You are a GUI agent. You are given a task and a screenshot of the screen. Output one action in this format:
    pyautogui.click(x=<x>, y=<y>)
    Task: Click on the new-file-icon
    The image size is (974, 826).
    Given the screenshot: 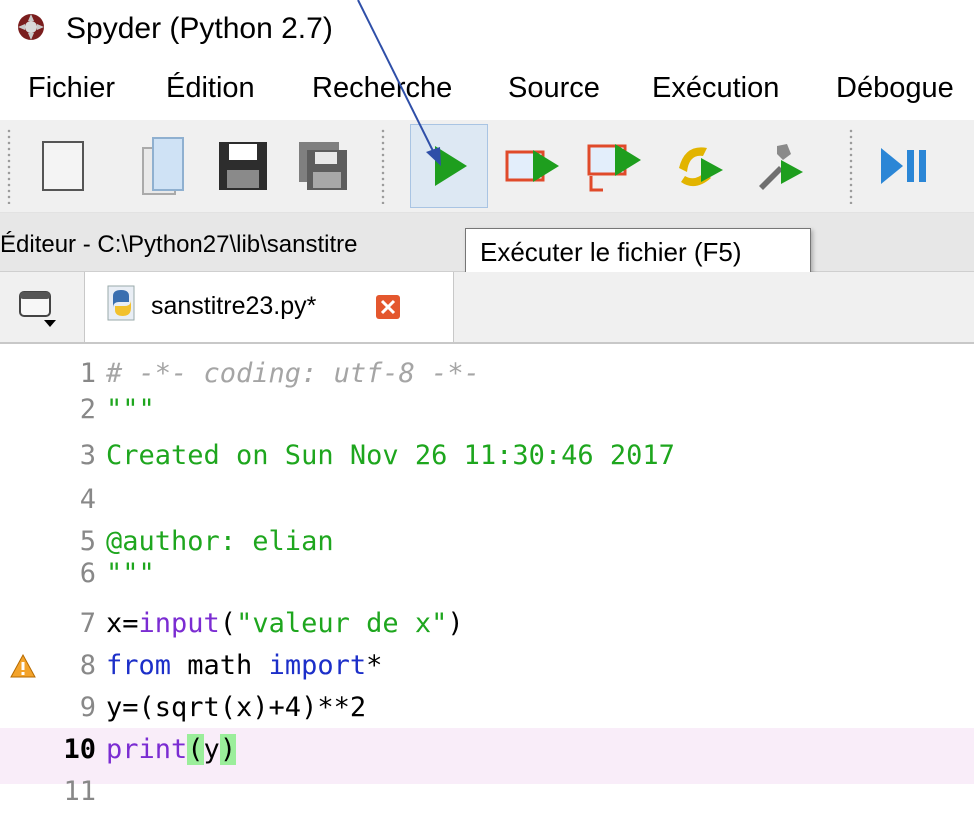 What is the action you would take?
    pyautogui.click(x=63, y=166)
    